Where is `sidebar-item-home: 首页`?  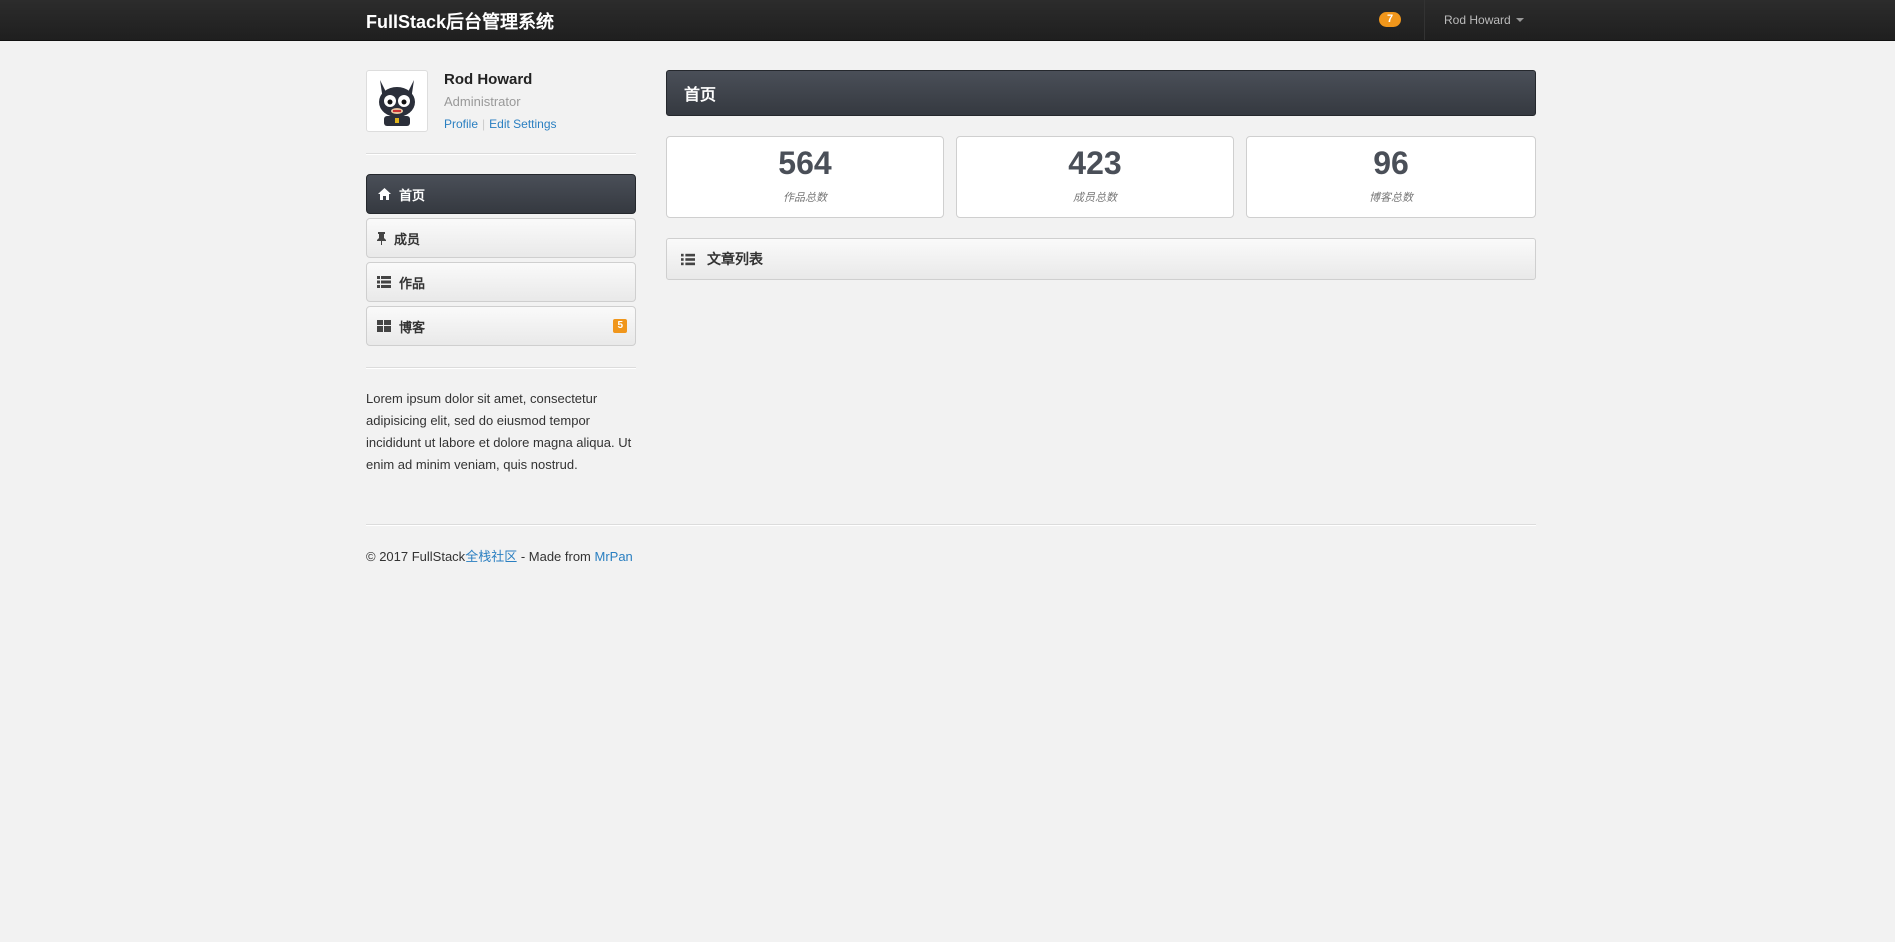
sidebar-item-home: 首页 is located at coordinates (501, 194).